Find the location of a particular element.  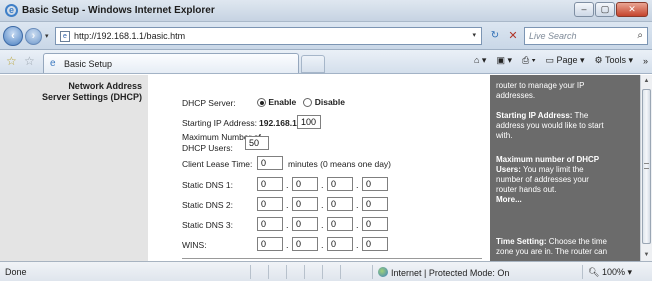

search-icon: ⌕ is located at coordinates (640, 35).